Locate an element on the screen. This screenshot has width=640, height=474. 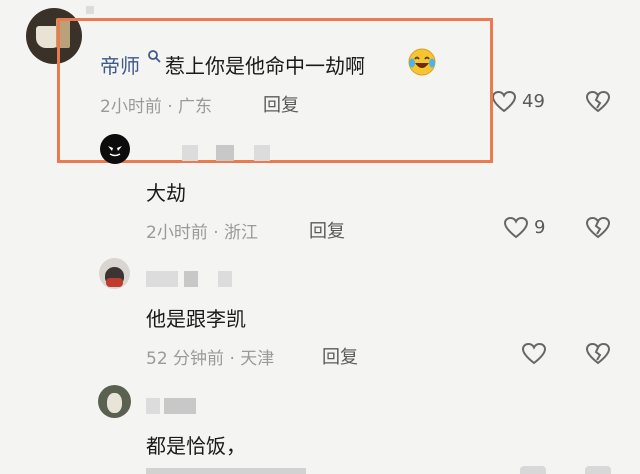
comment-content: 都是恰饭， is located at coordinates (196, 446).